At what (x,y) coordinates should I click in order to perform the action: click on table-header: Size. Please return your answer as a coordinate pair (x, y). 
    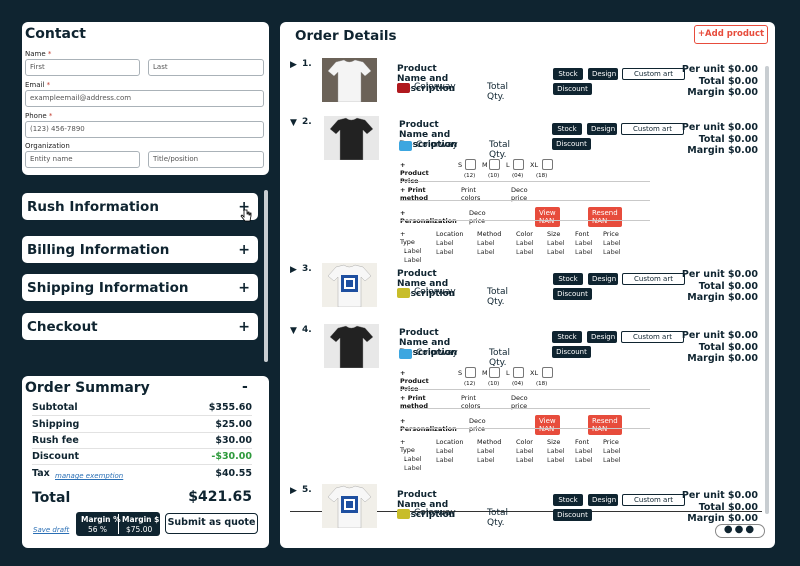
    Looking at the image, I should click on (554, 234).